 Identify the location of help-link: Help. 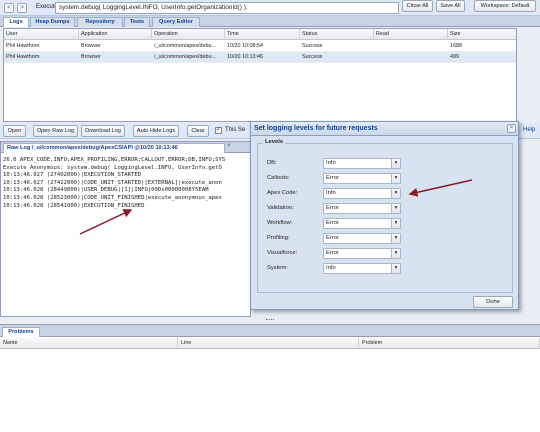
(529, 130).